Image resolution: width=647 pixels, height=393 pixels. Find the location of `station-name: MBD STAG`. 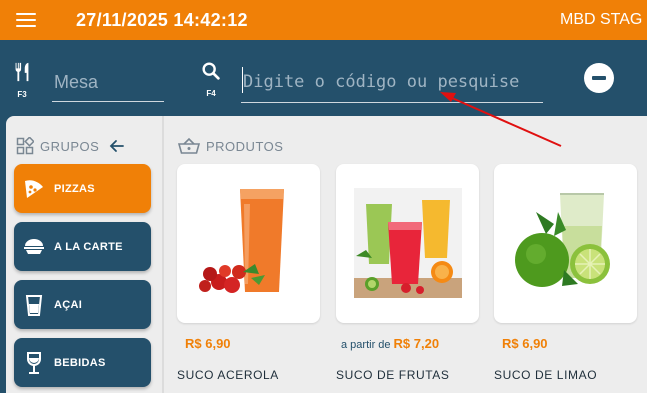

station-name: MBD STAG is located at coordinates (601, 19).